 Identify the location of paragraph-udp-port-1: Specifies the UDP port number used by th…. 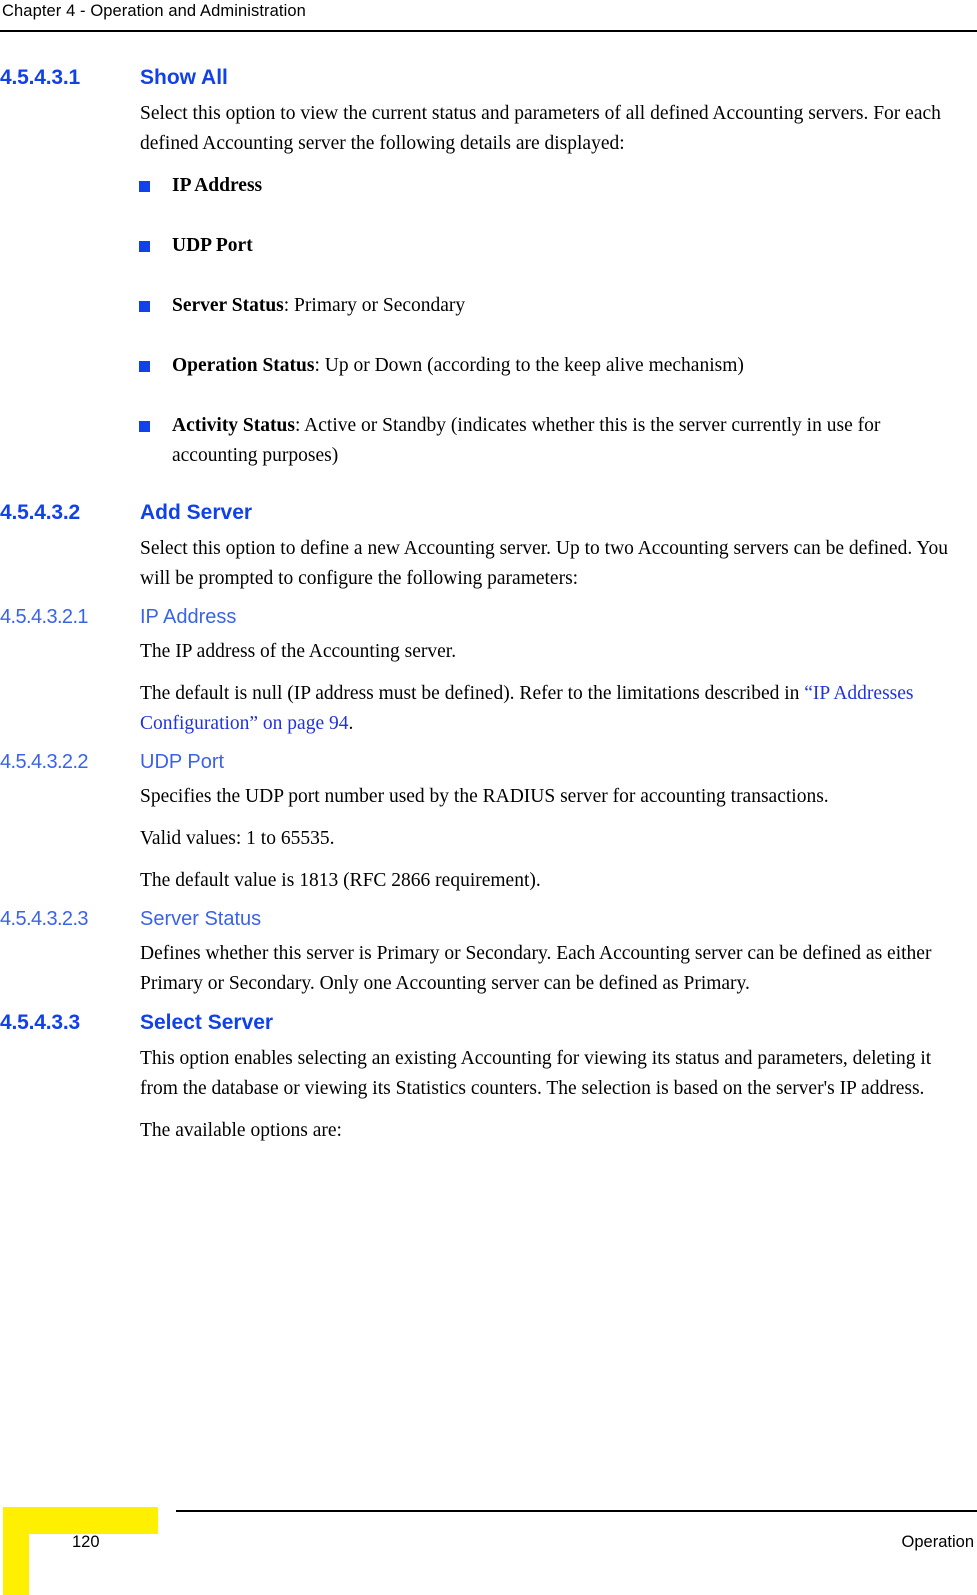
(484, 796).